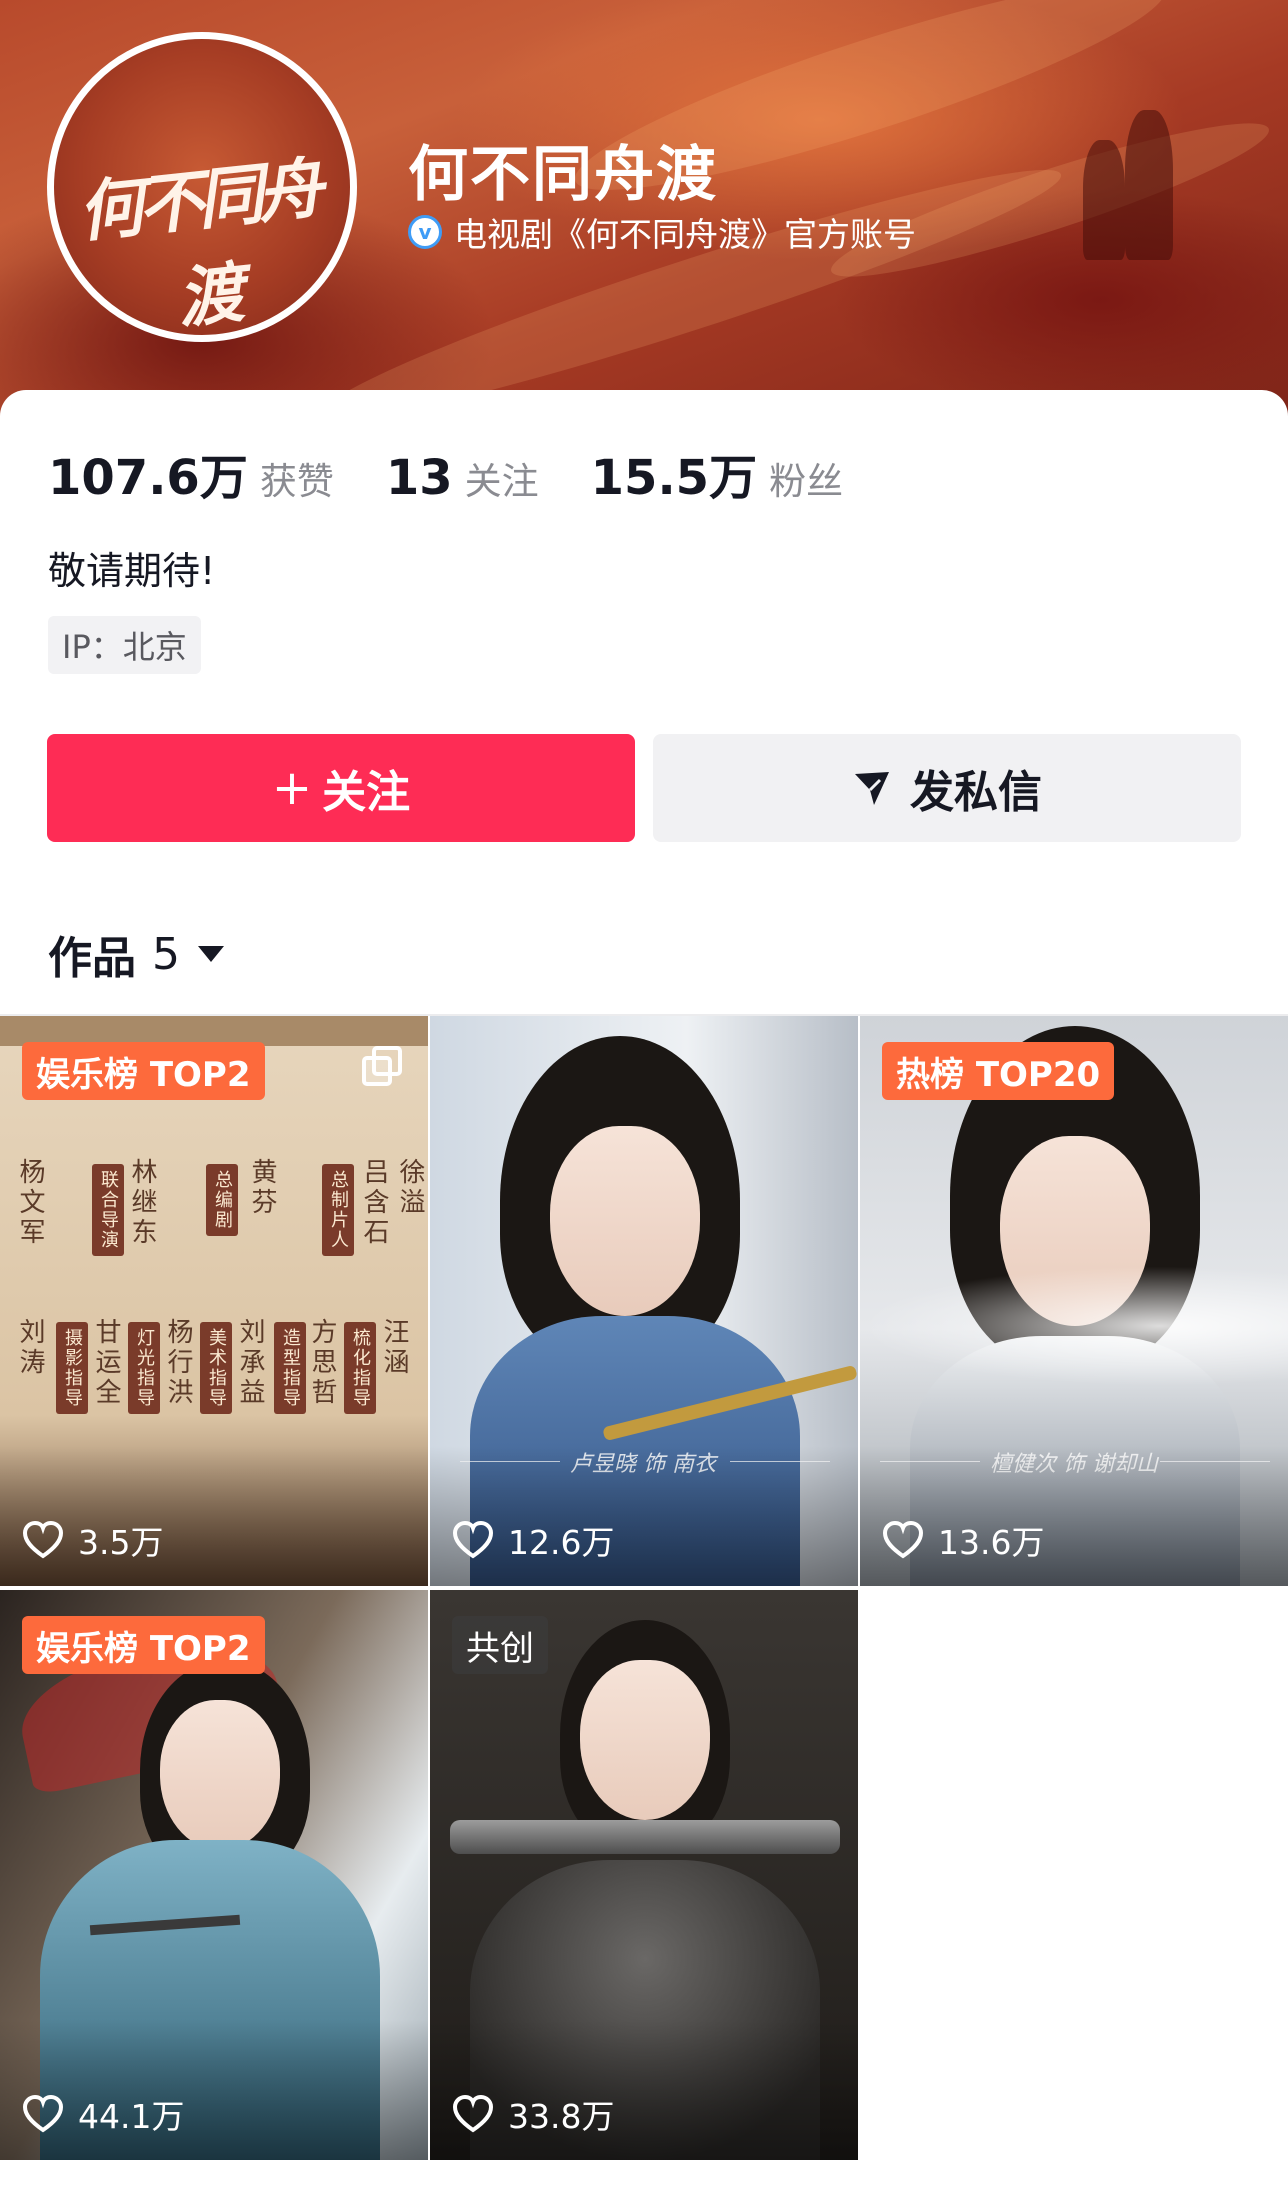 This screenshot has height=2212, width=1288. What do you see at coordinates (674, 473) in the screenshot?
I see `followers-count: 15.5万` at bounding box center [674, 473].